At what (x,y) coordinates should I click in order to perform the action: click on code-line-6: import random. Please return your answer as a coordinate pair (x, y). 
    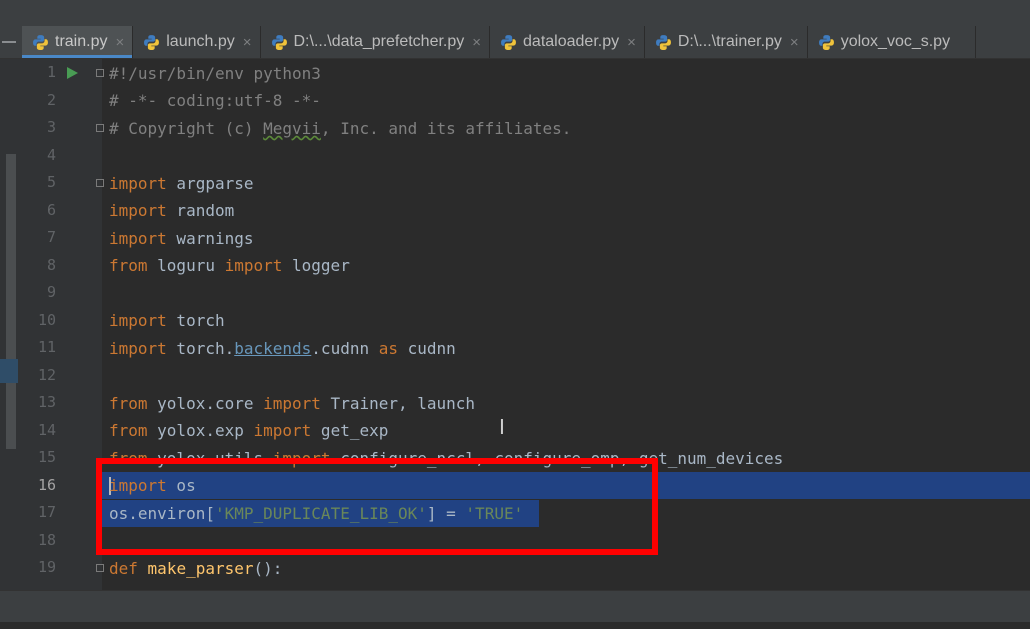
    Looking at the image, I should click on (172, 210).